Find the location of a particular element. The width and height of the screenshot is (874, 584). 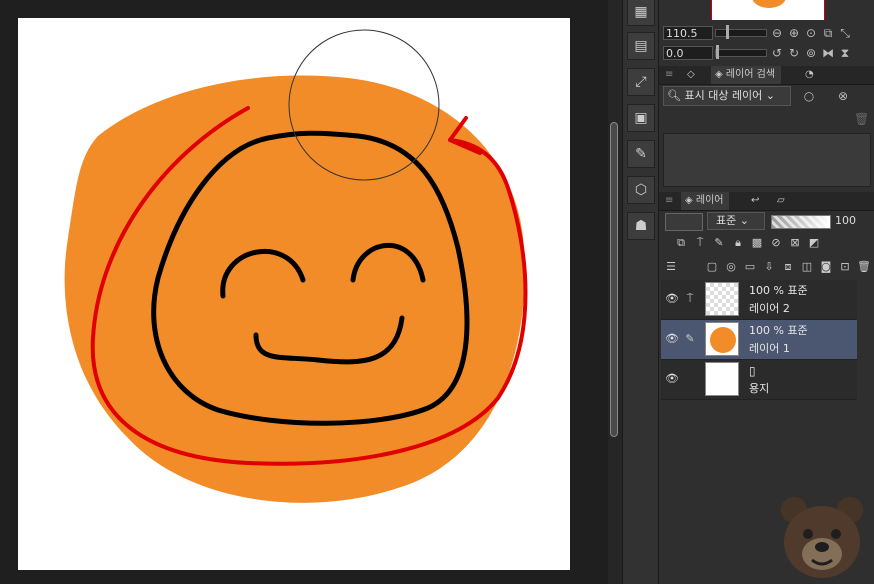

layer-color-select is located at coordinates (684, 222).